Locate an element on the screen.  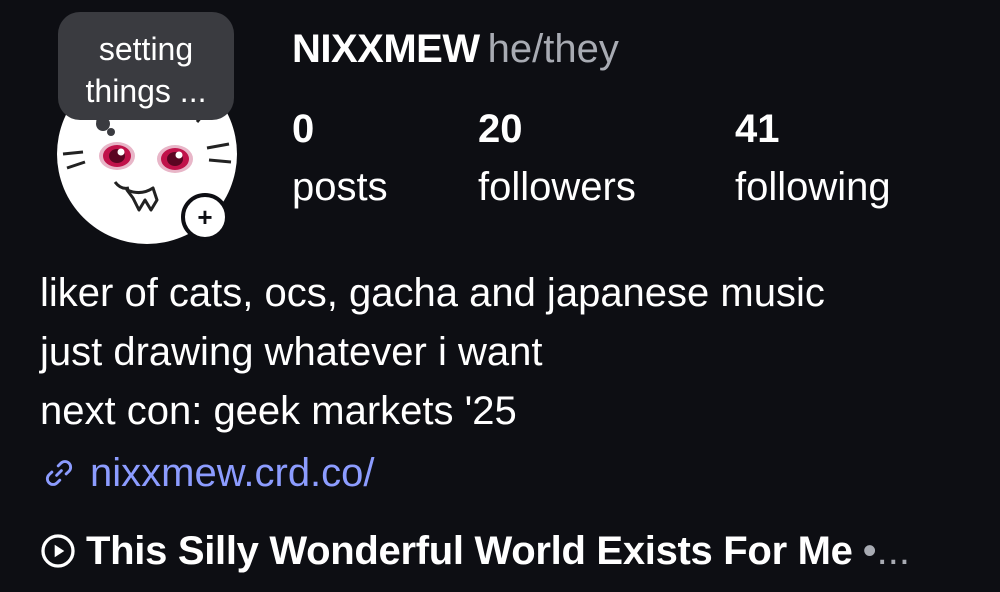
pronouns: he/they is located at coordinates (553, 49).